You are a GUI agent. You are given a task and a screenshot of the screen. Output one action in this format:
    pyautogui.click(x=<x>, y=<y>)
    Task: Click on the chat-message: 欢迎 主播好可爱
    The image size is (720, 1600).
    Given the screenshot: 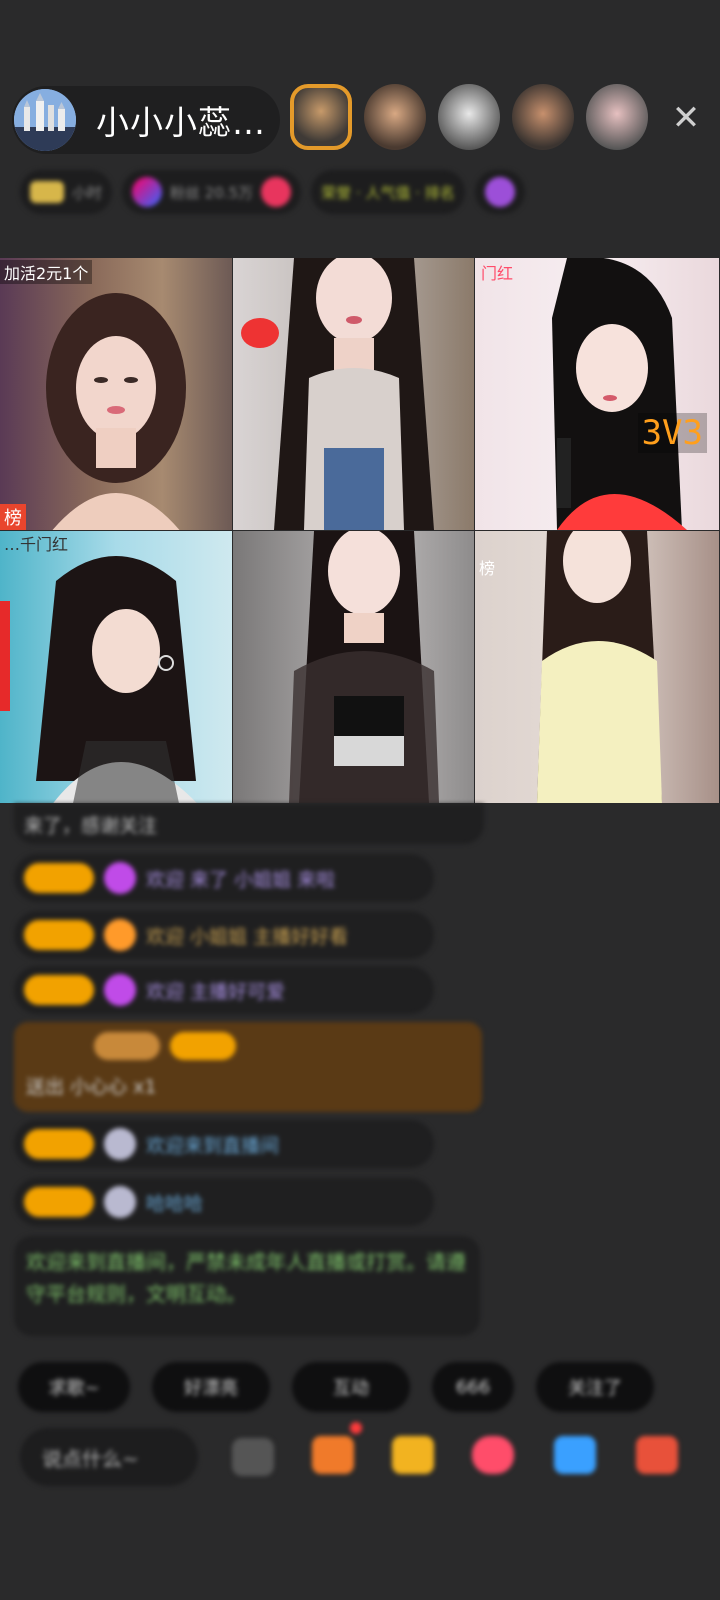 What is the action you would take?
    pyautogui.click(x=224, y=990)
    